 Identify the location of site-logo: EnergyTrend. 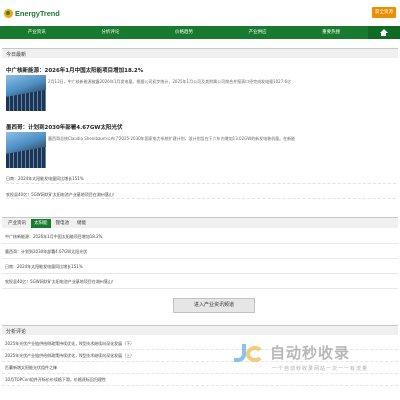
(32, 13).